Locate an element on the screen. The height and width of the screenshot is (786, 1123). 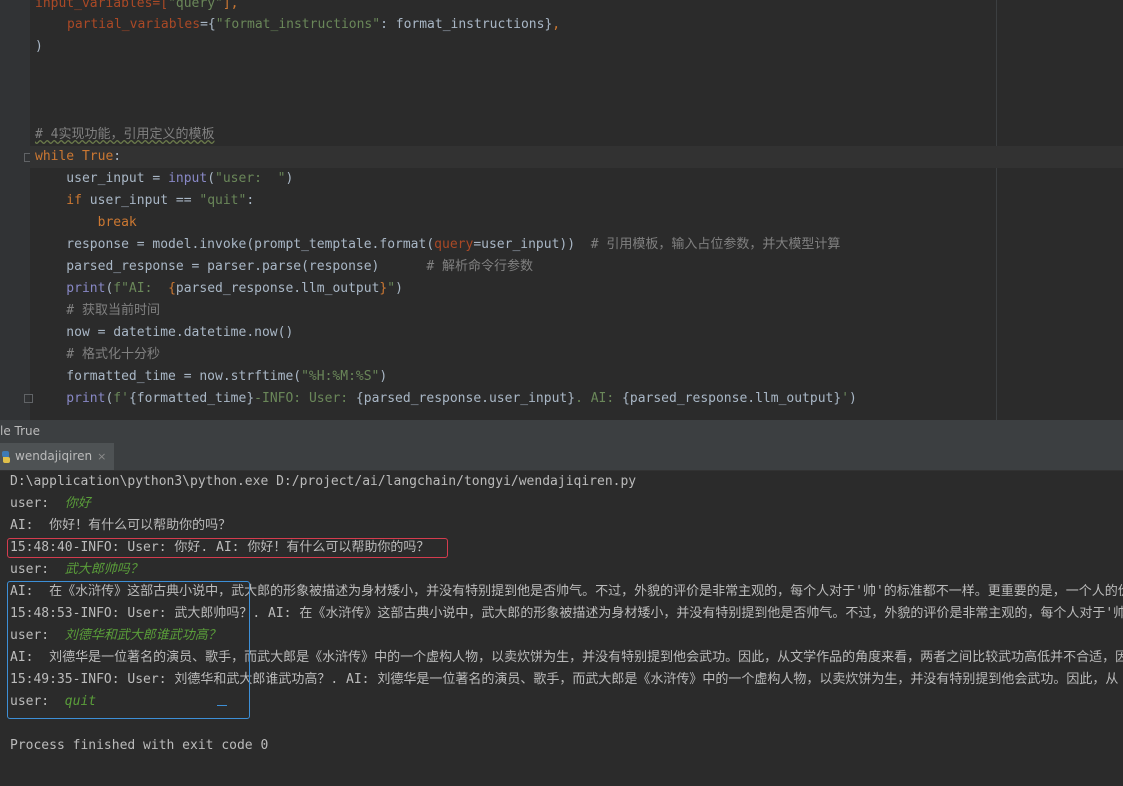
code-token: , is located at coordinates (556, 24).